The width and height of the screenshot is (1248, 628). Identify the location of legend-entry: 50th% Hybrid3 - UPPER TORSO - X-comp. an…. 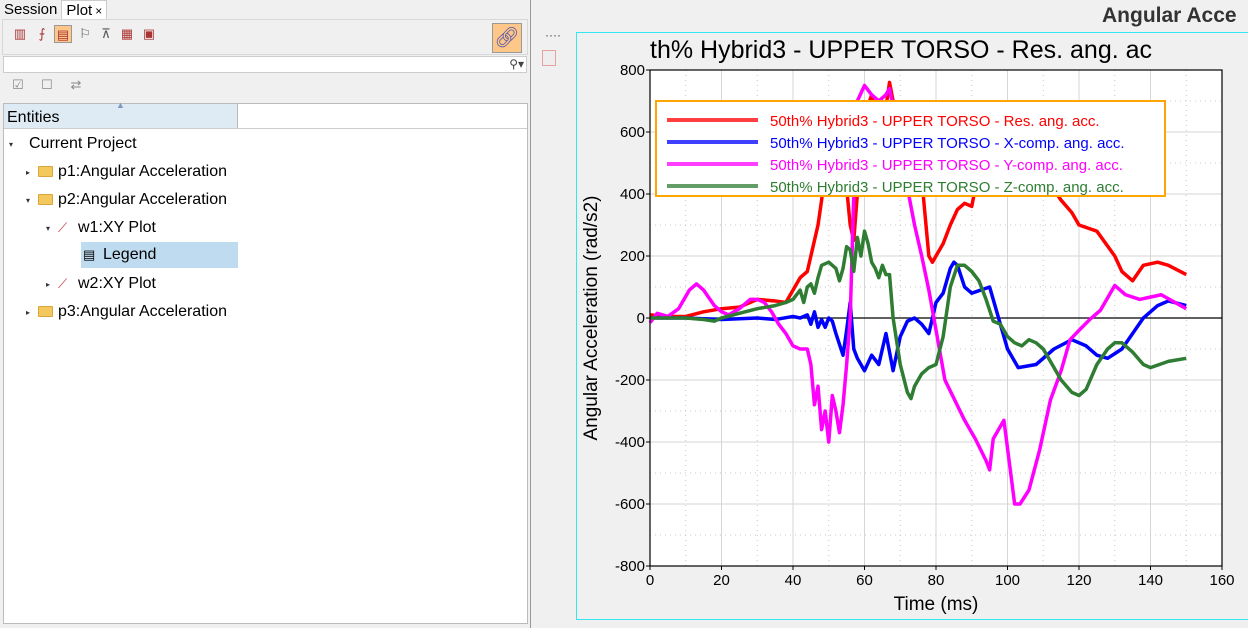
(947, 143).